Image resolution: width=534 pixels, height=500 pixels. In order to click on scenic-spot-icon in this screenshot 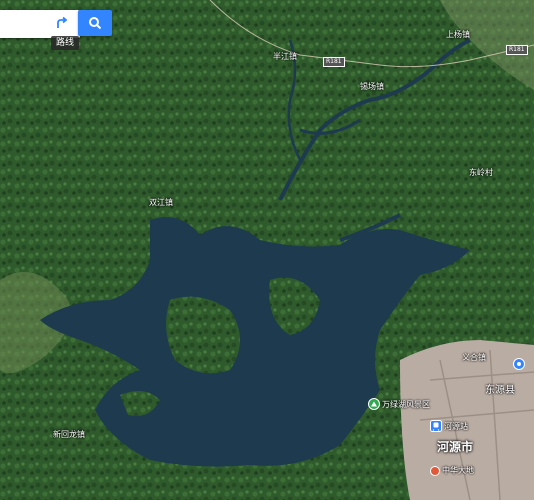, I will do `click(374, 404)`.